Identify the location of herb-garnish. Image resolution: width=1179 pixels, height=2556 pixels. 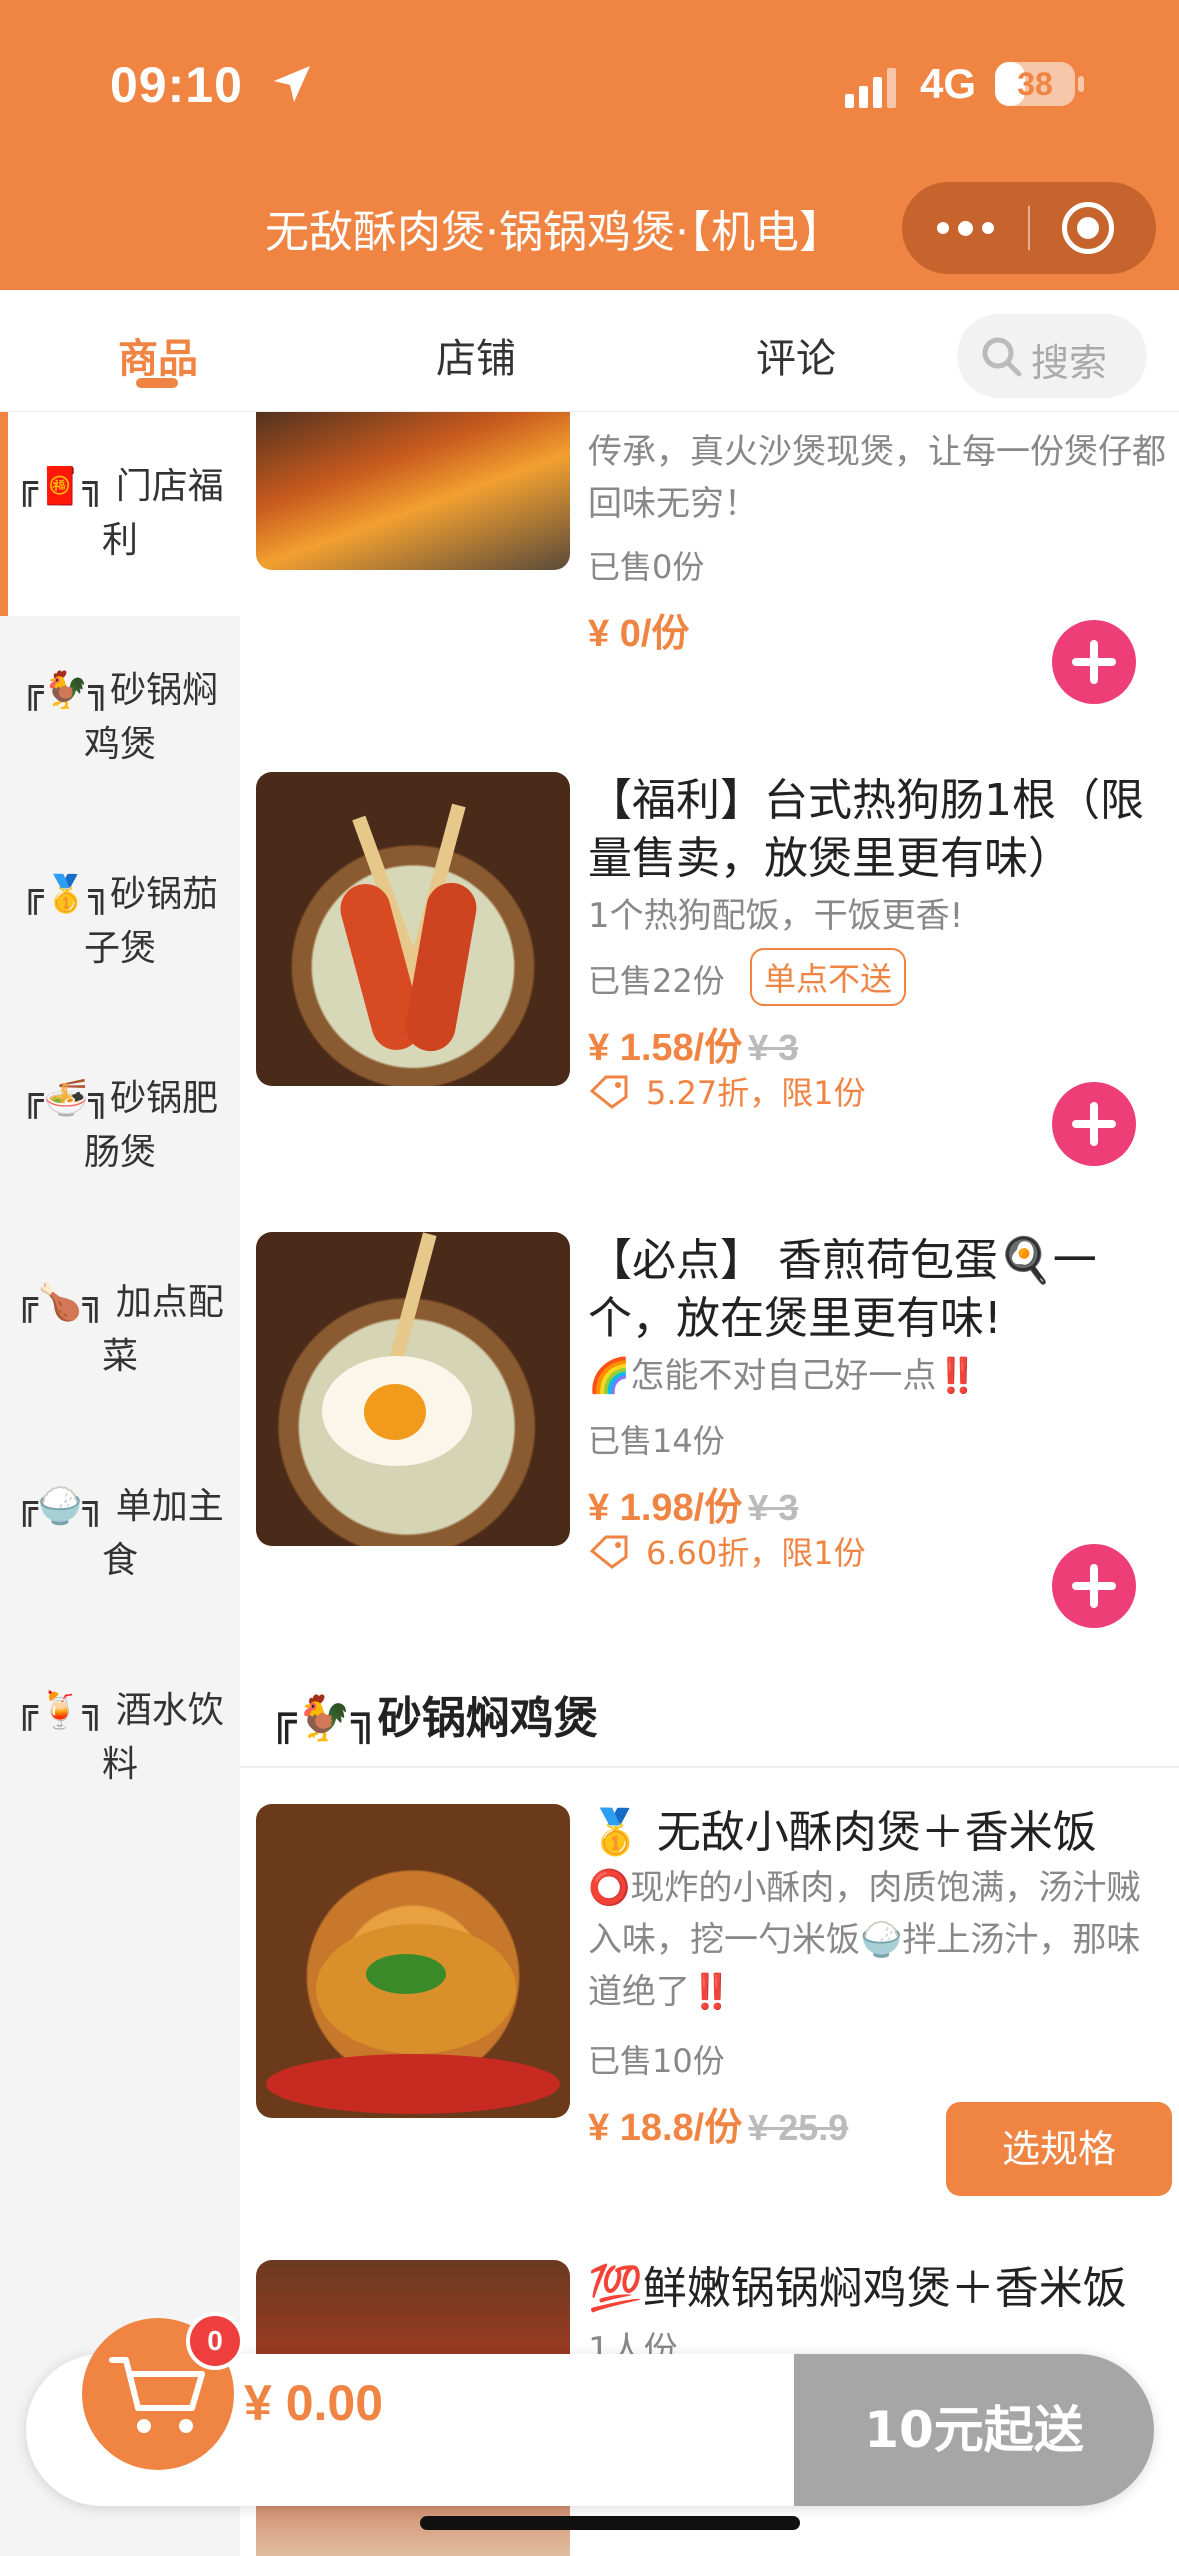
(406, 1974).